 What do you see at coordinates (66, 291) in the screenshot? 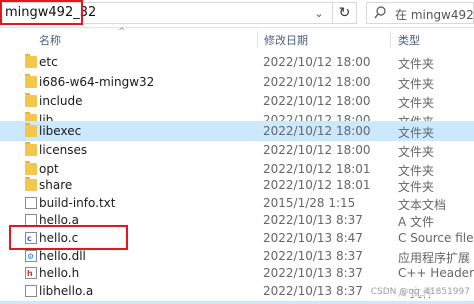
I see `file-name: libhello.a` at bounding box center [66, 291].